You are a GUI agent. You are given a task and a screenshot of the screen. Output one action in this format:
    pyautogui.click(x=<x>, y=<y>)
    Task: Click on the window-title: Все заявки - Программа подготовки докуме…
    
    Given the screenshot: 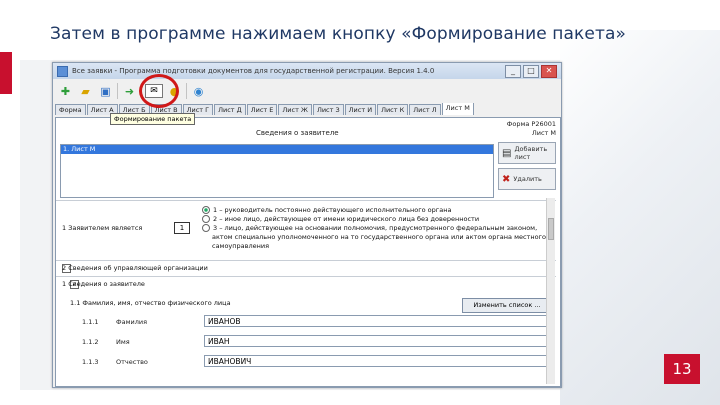 What is the action you would take?
    pyautogui.click(x=253, y=71)
    